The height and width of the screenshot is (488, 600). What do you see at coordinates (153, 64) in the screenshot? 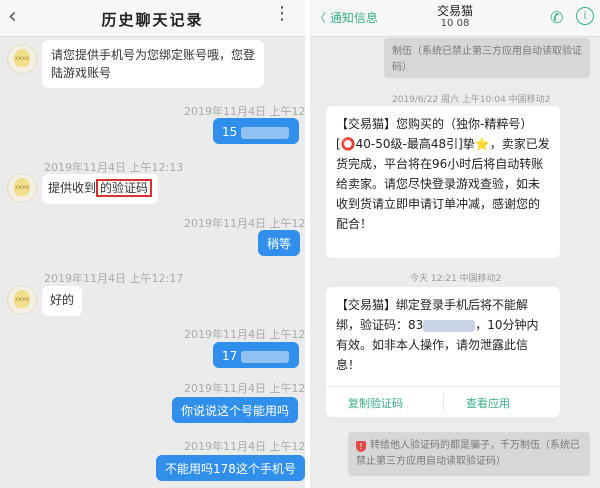
I see `message-bubble-left: 请您提供手机号为您绑定账号哦，您登陆游戏账号` at bounding box center [153, 64].